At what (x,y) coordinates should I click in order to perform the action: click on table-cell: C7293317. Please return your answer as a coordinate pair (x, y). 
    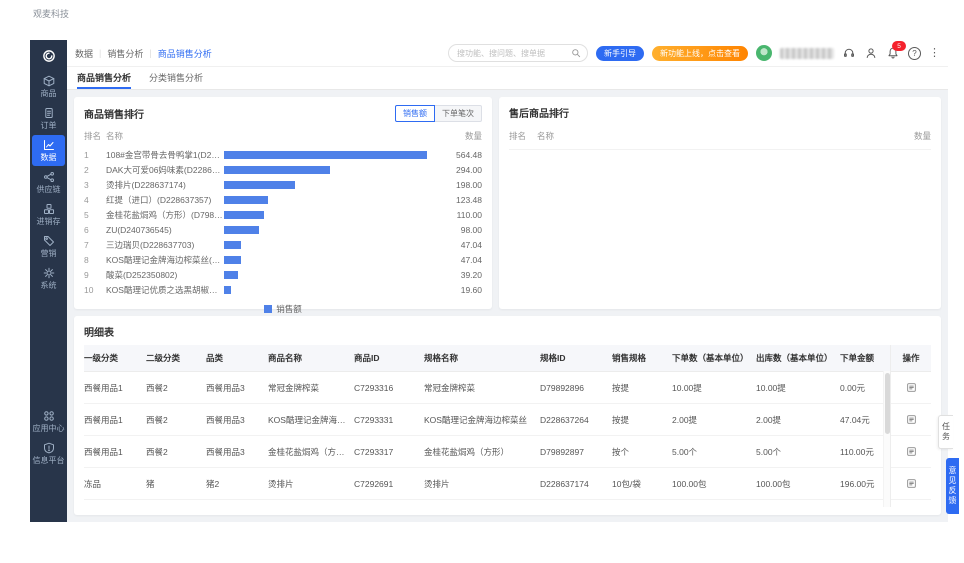
    Looking at the image, I should click on (374, 451).